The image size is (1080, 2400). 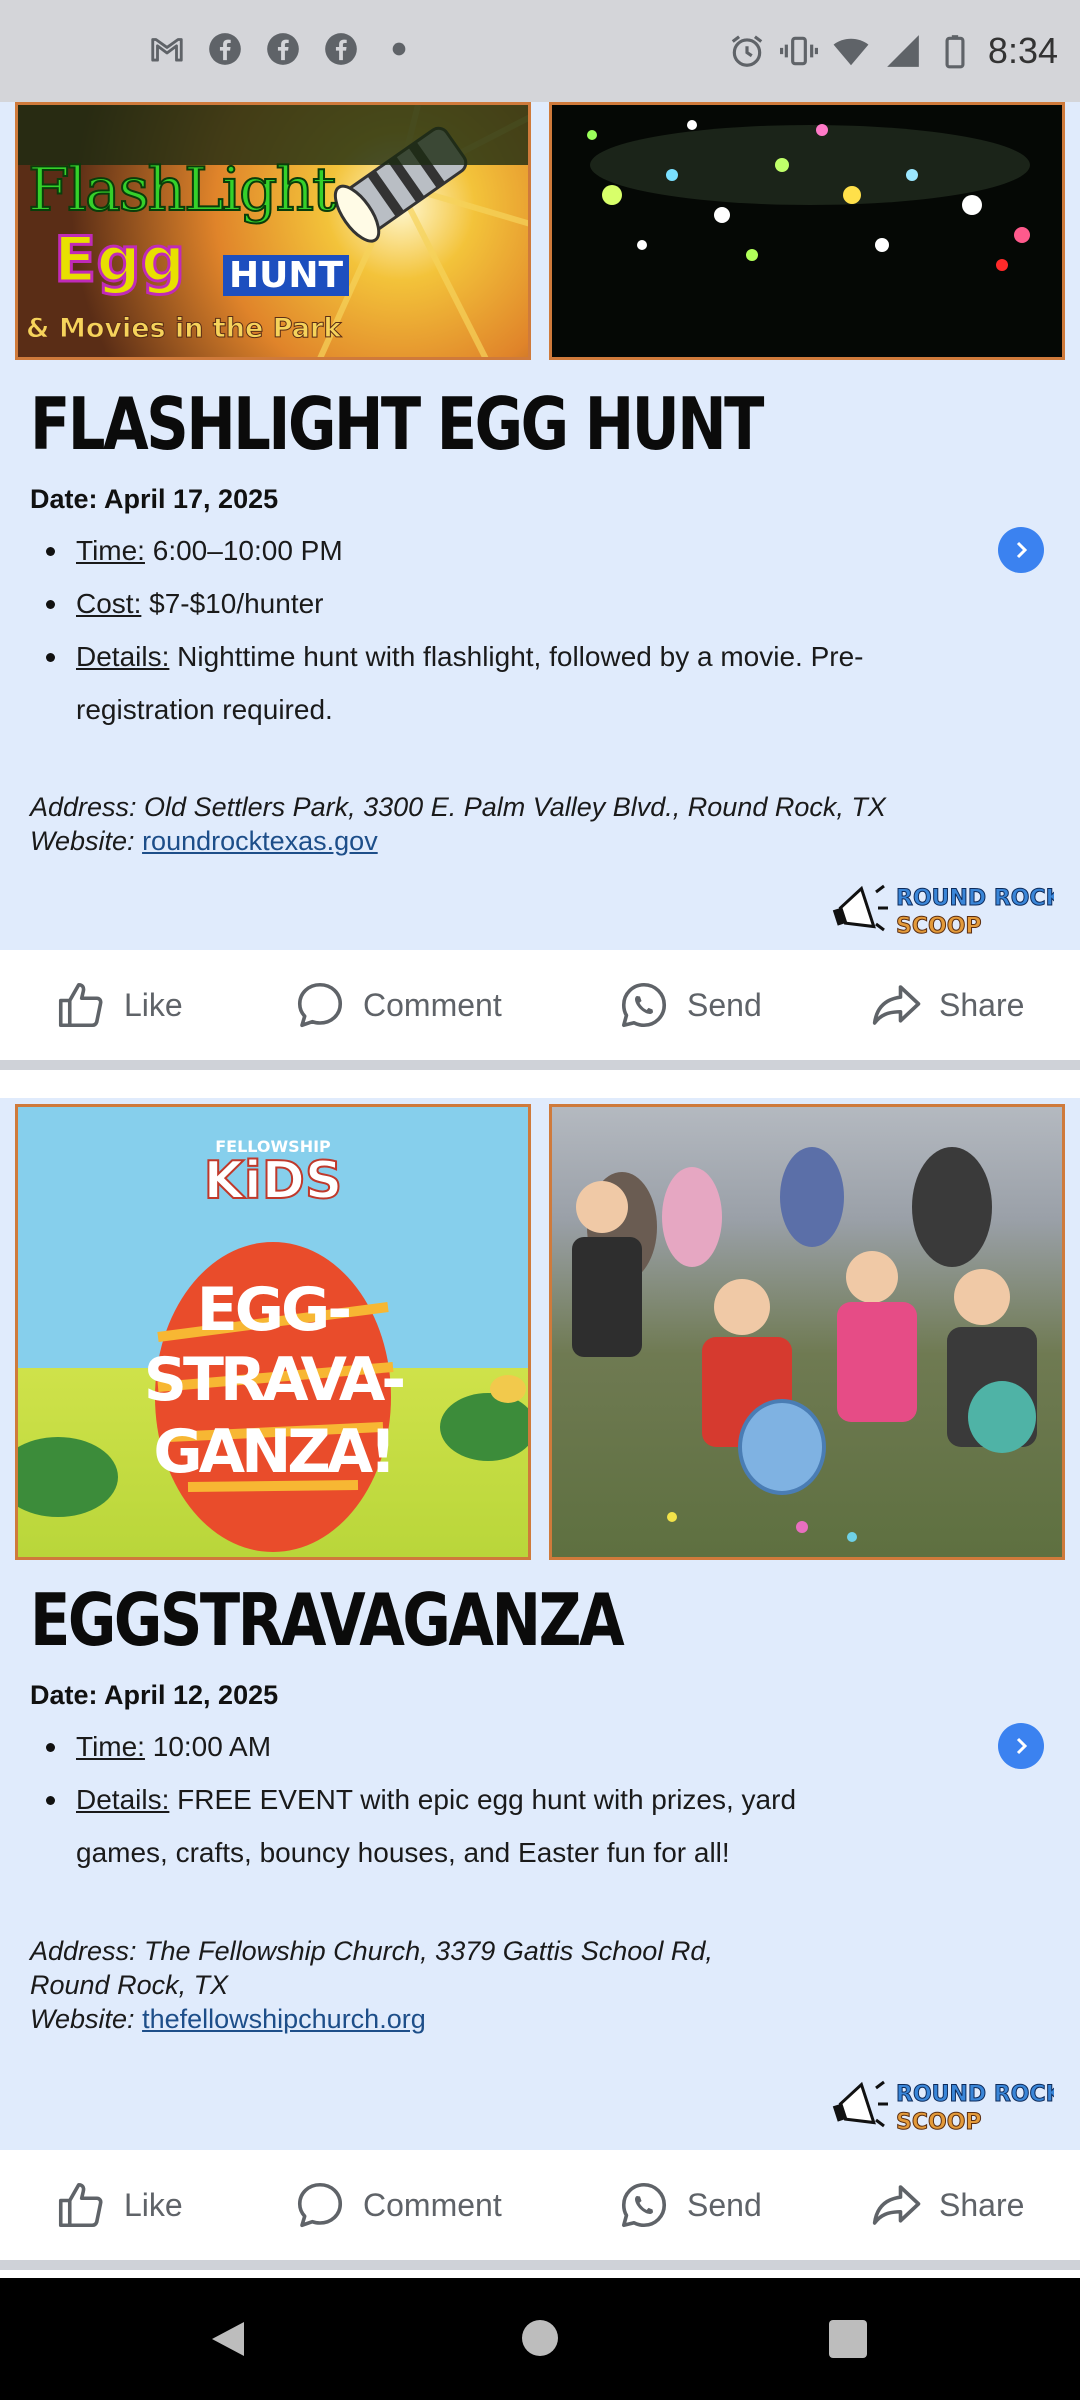 I want to click on system-navigation-bar, so click(x=540, y=2339).